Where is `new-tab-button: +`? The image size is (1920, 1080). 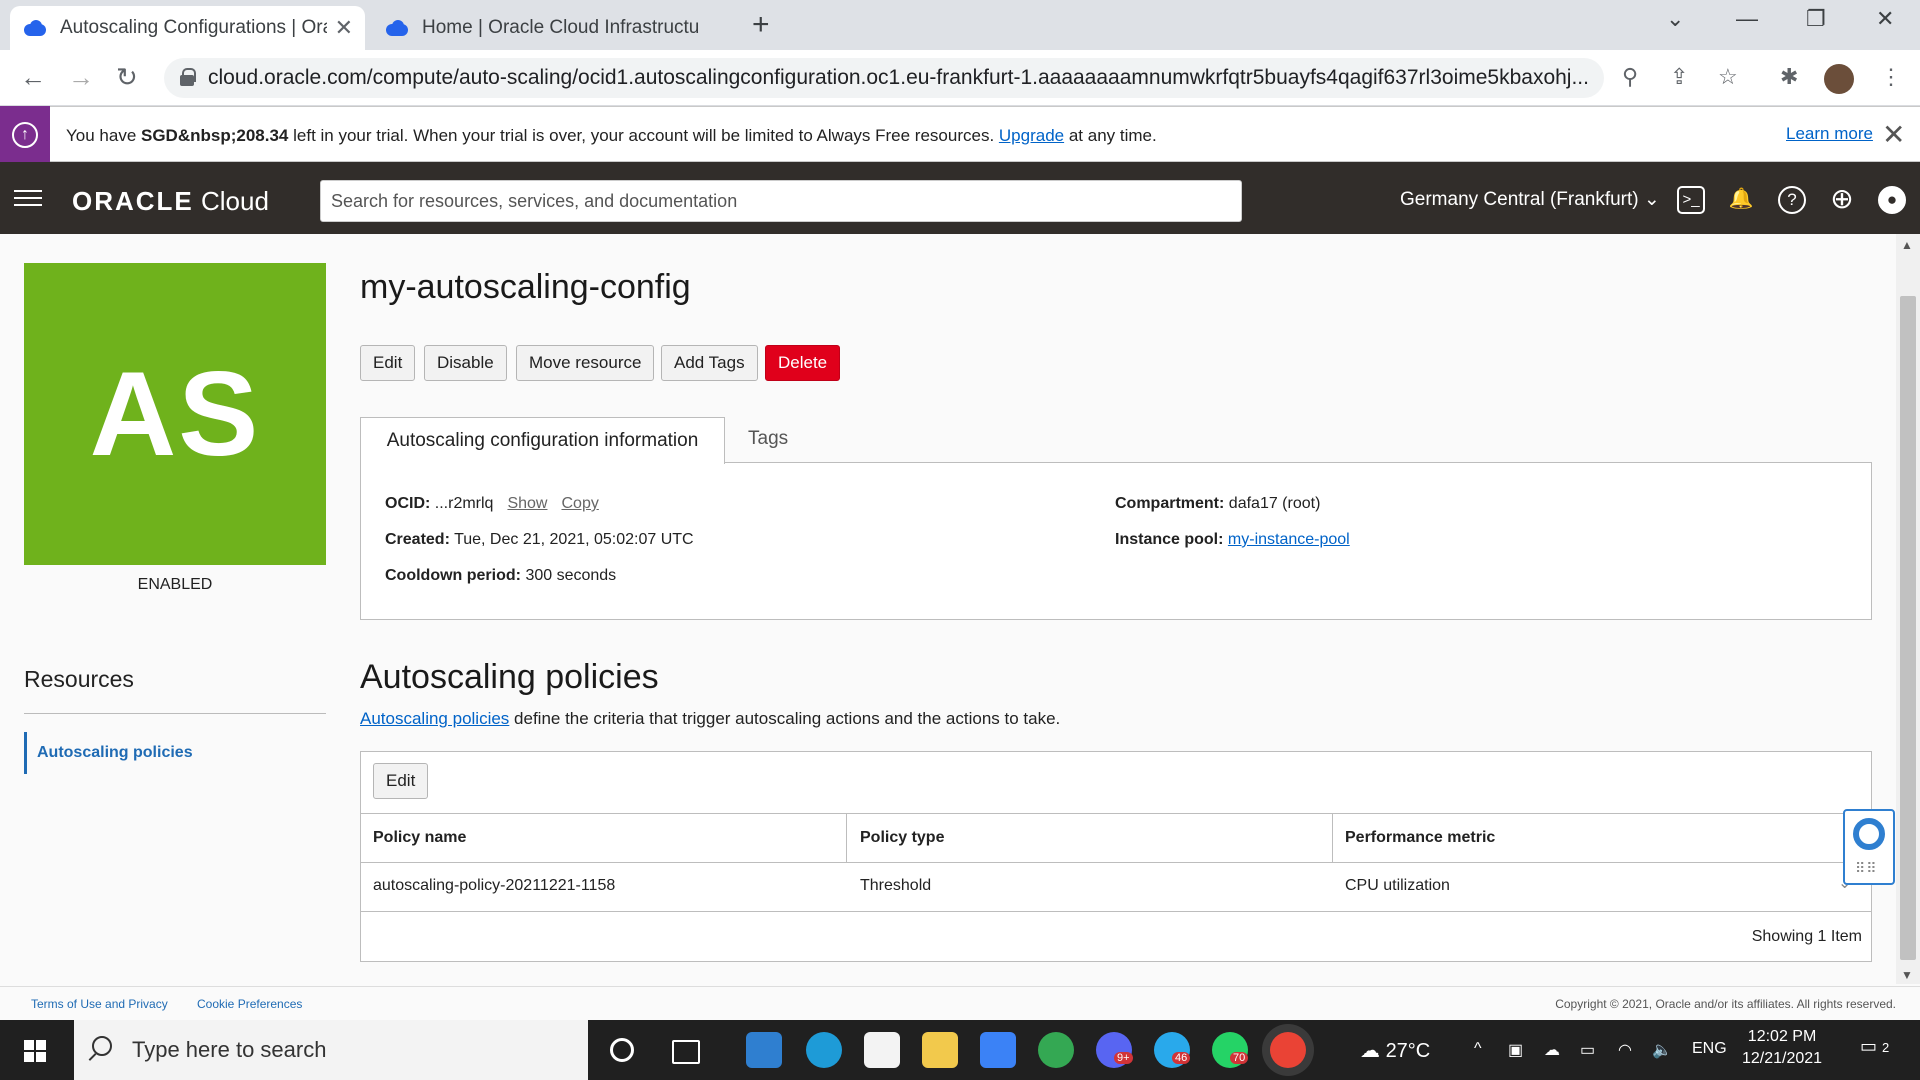
new-tab-button: + is located at coordinates (761, 25).